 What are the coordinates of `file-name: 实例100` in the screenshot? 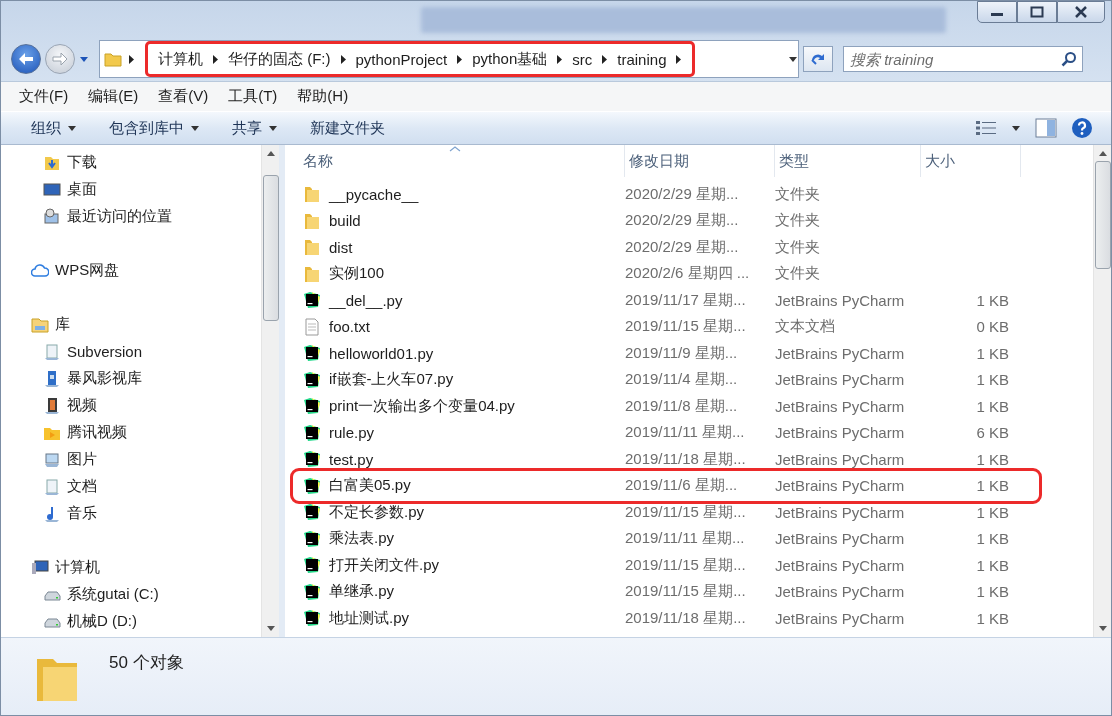 It's located at (357, 274).